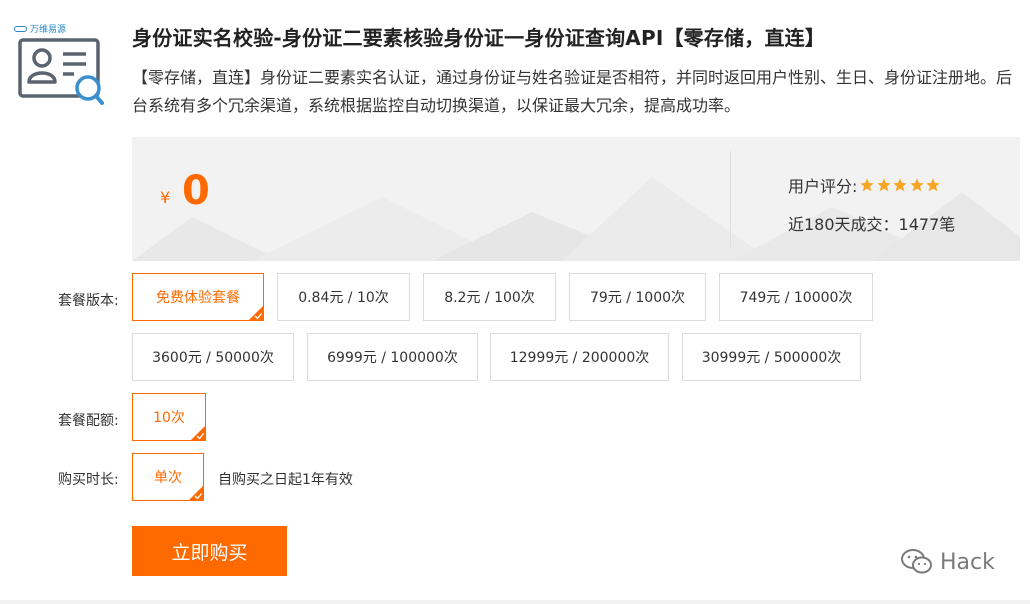 The image size is (1030, 604). I want to click on quota-option: 10次, so click(169, 417).